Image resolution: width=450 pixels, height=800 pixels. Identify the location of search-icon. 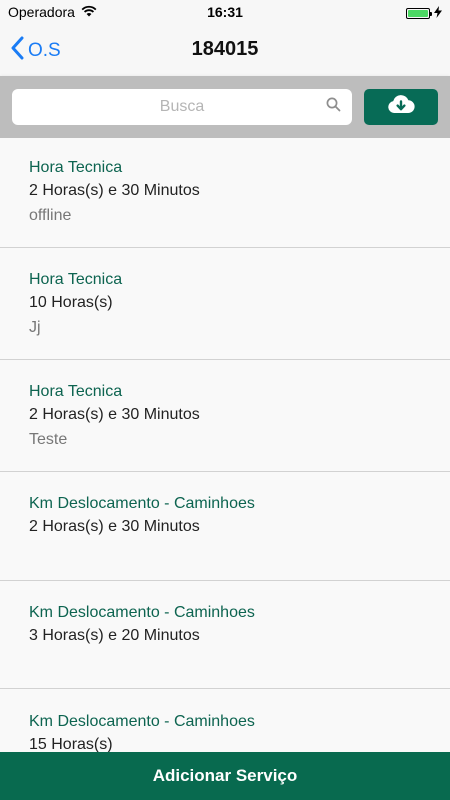
(333, 107).